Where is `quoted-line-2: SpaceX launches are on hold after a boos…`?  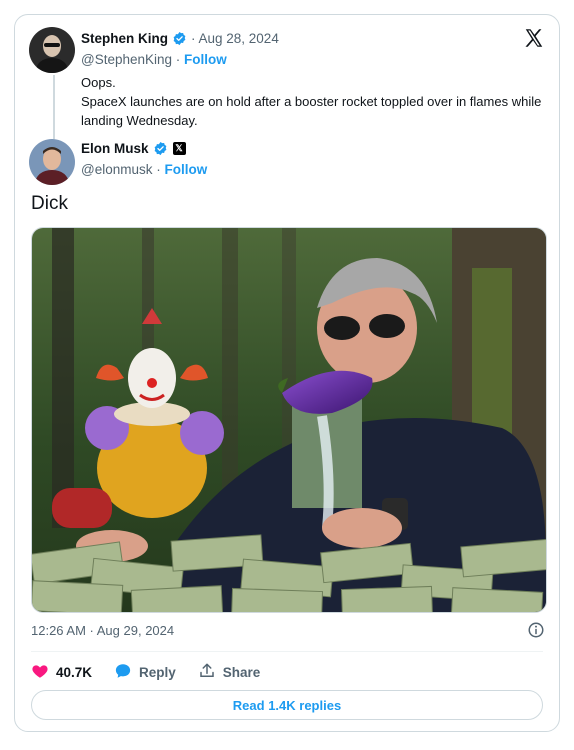 quoted-line-2: SpaceX launches are on hold after a boos… is located at coordinates (311, 111).